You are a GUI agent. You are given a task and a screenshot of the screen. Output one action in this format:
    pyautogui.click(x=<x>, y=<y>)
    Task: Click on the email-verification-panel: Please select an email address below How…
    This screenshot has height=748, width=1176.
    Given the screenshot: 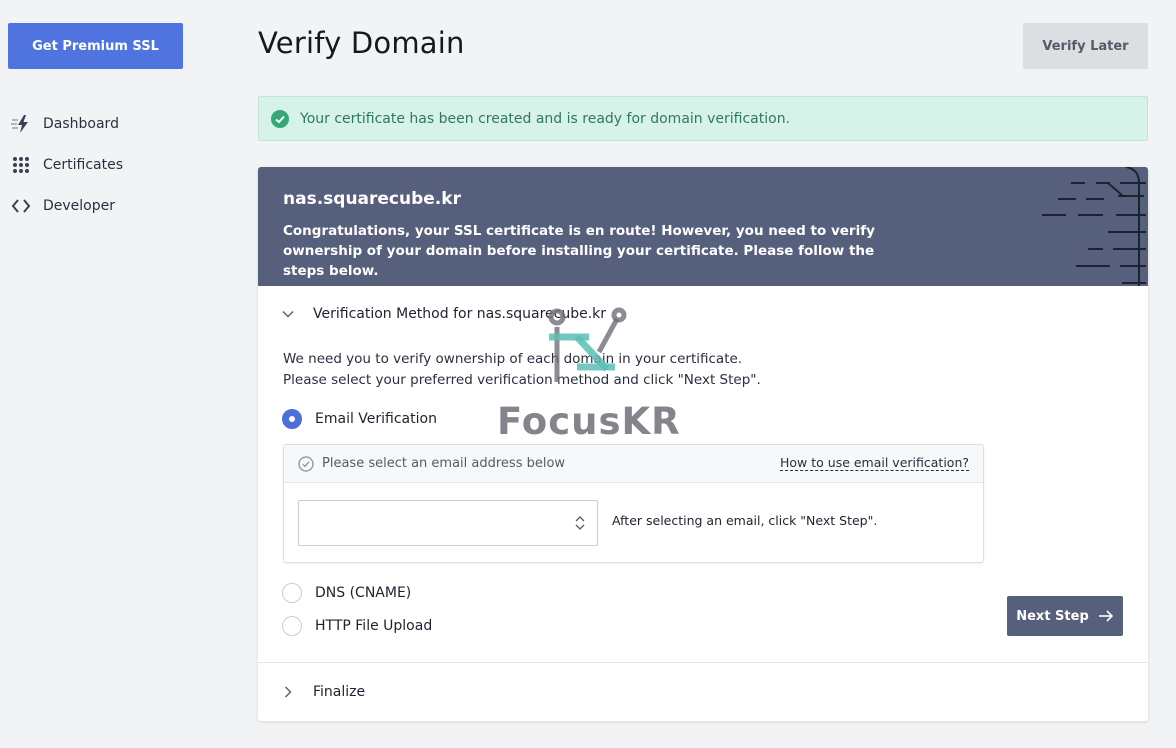 What is the action you would take?
    pyautogui.click(x=633, y=503)
    